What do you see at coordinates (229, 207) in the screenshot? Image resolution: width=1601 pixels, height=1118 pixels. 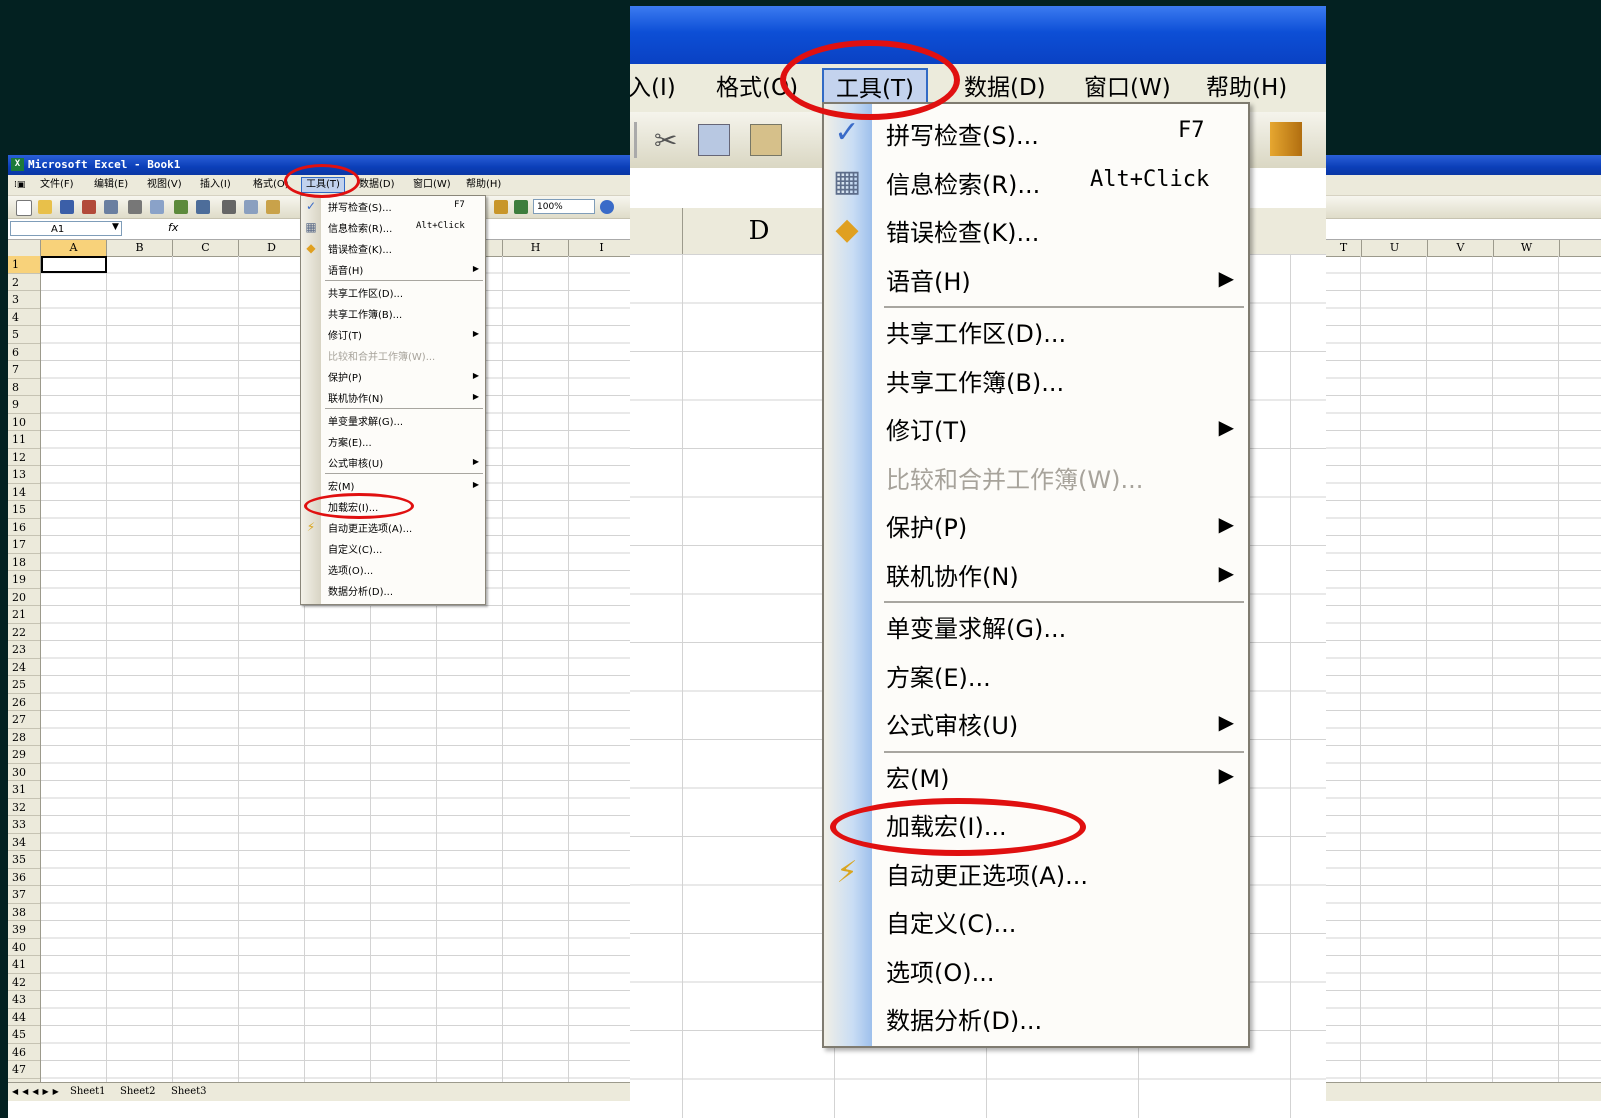 I see `cut-icon` at bounding box center [229, 207].